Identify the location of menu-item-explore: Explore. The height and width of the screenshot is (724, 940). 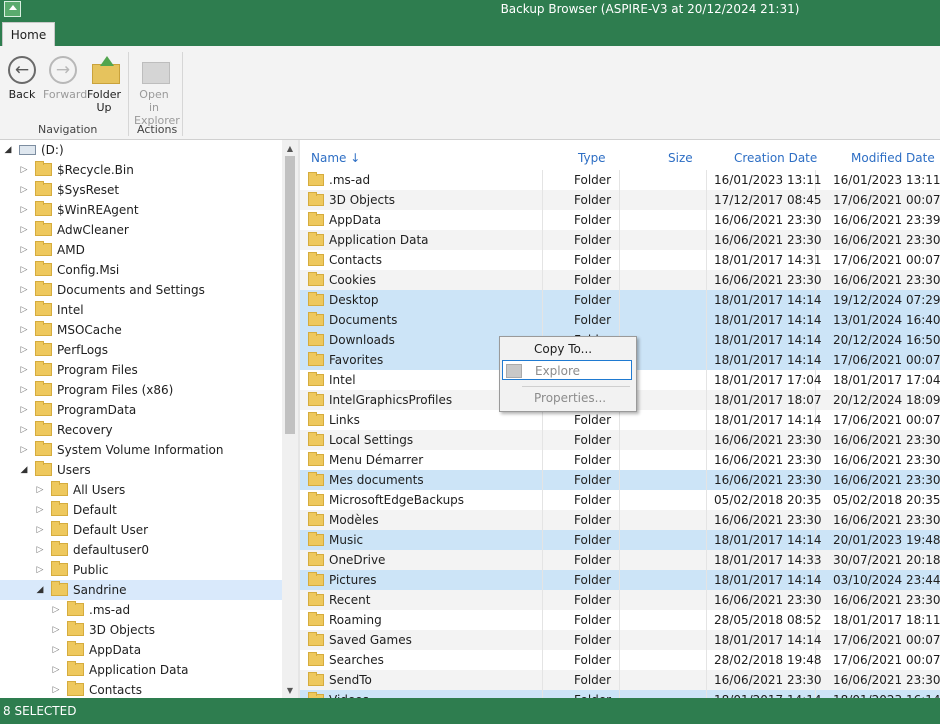
(567, 370).